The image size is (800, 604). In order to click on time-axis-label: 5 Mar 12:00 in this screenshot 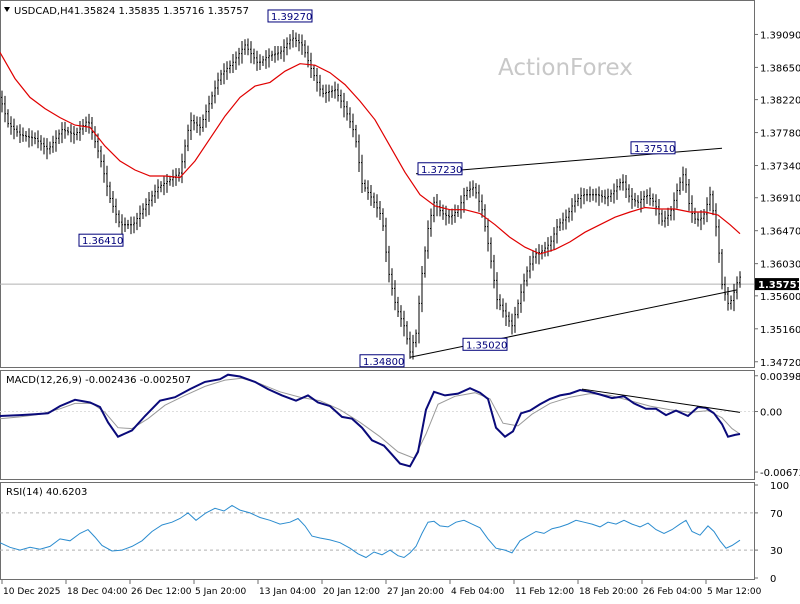, I will do `click(734, 592)`.